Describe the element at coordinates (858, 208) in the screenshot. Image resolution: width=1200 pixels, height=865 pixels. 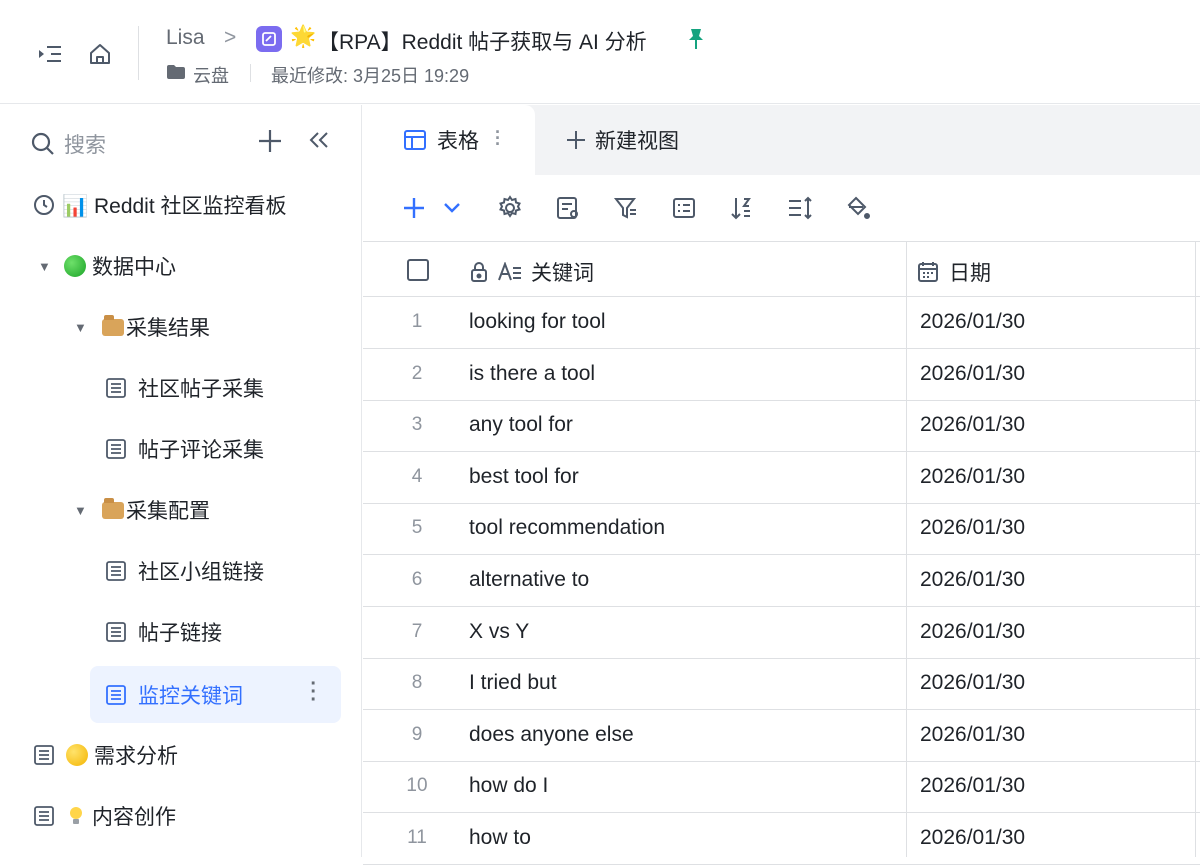
I see `fill-color-icon` at that location.